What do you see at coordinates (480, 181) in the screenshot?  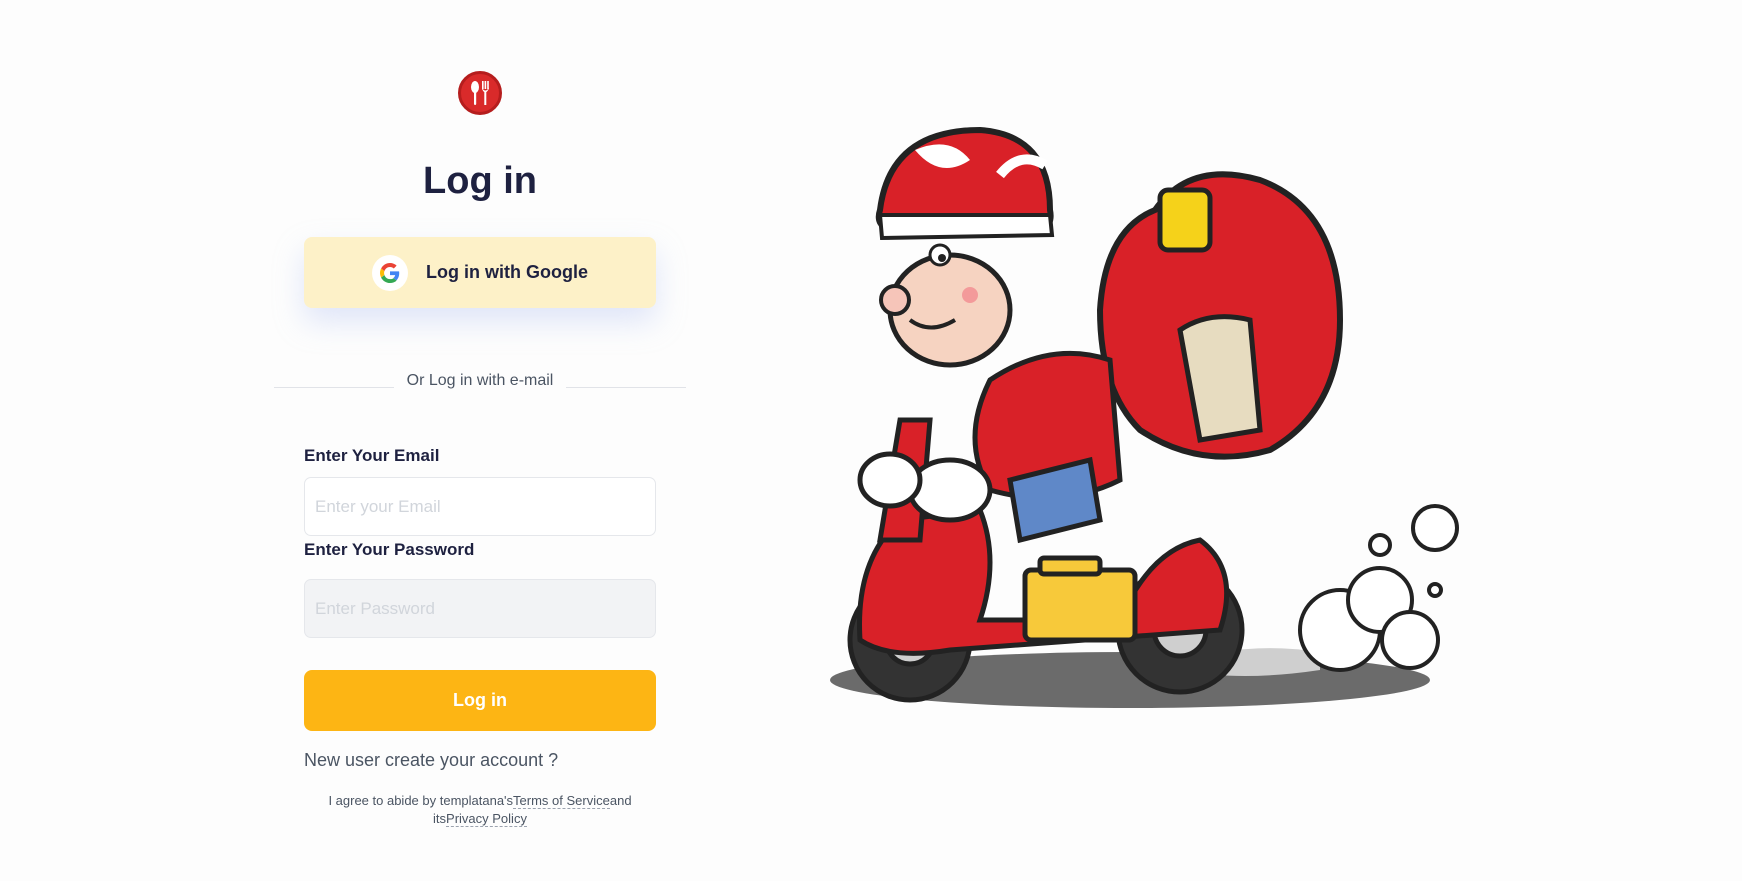 I see `page-title: Log in` at bounding box center [480, 181].